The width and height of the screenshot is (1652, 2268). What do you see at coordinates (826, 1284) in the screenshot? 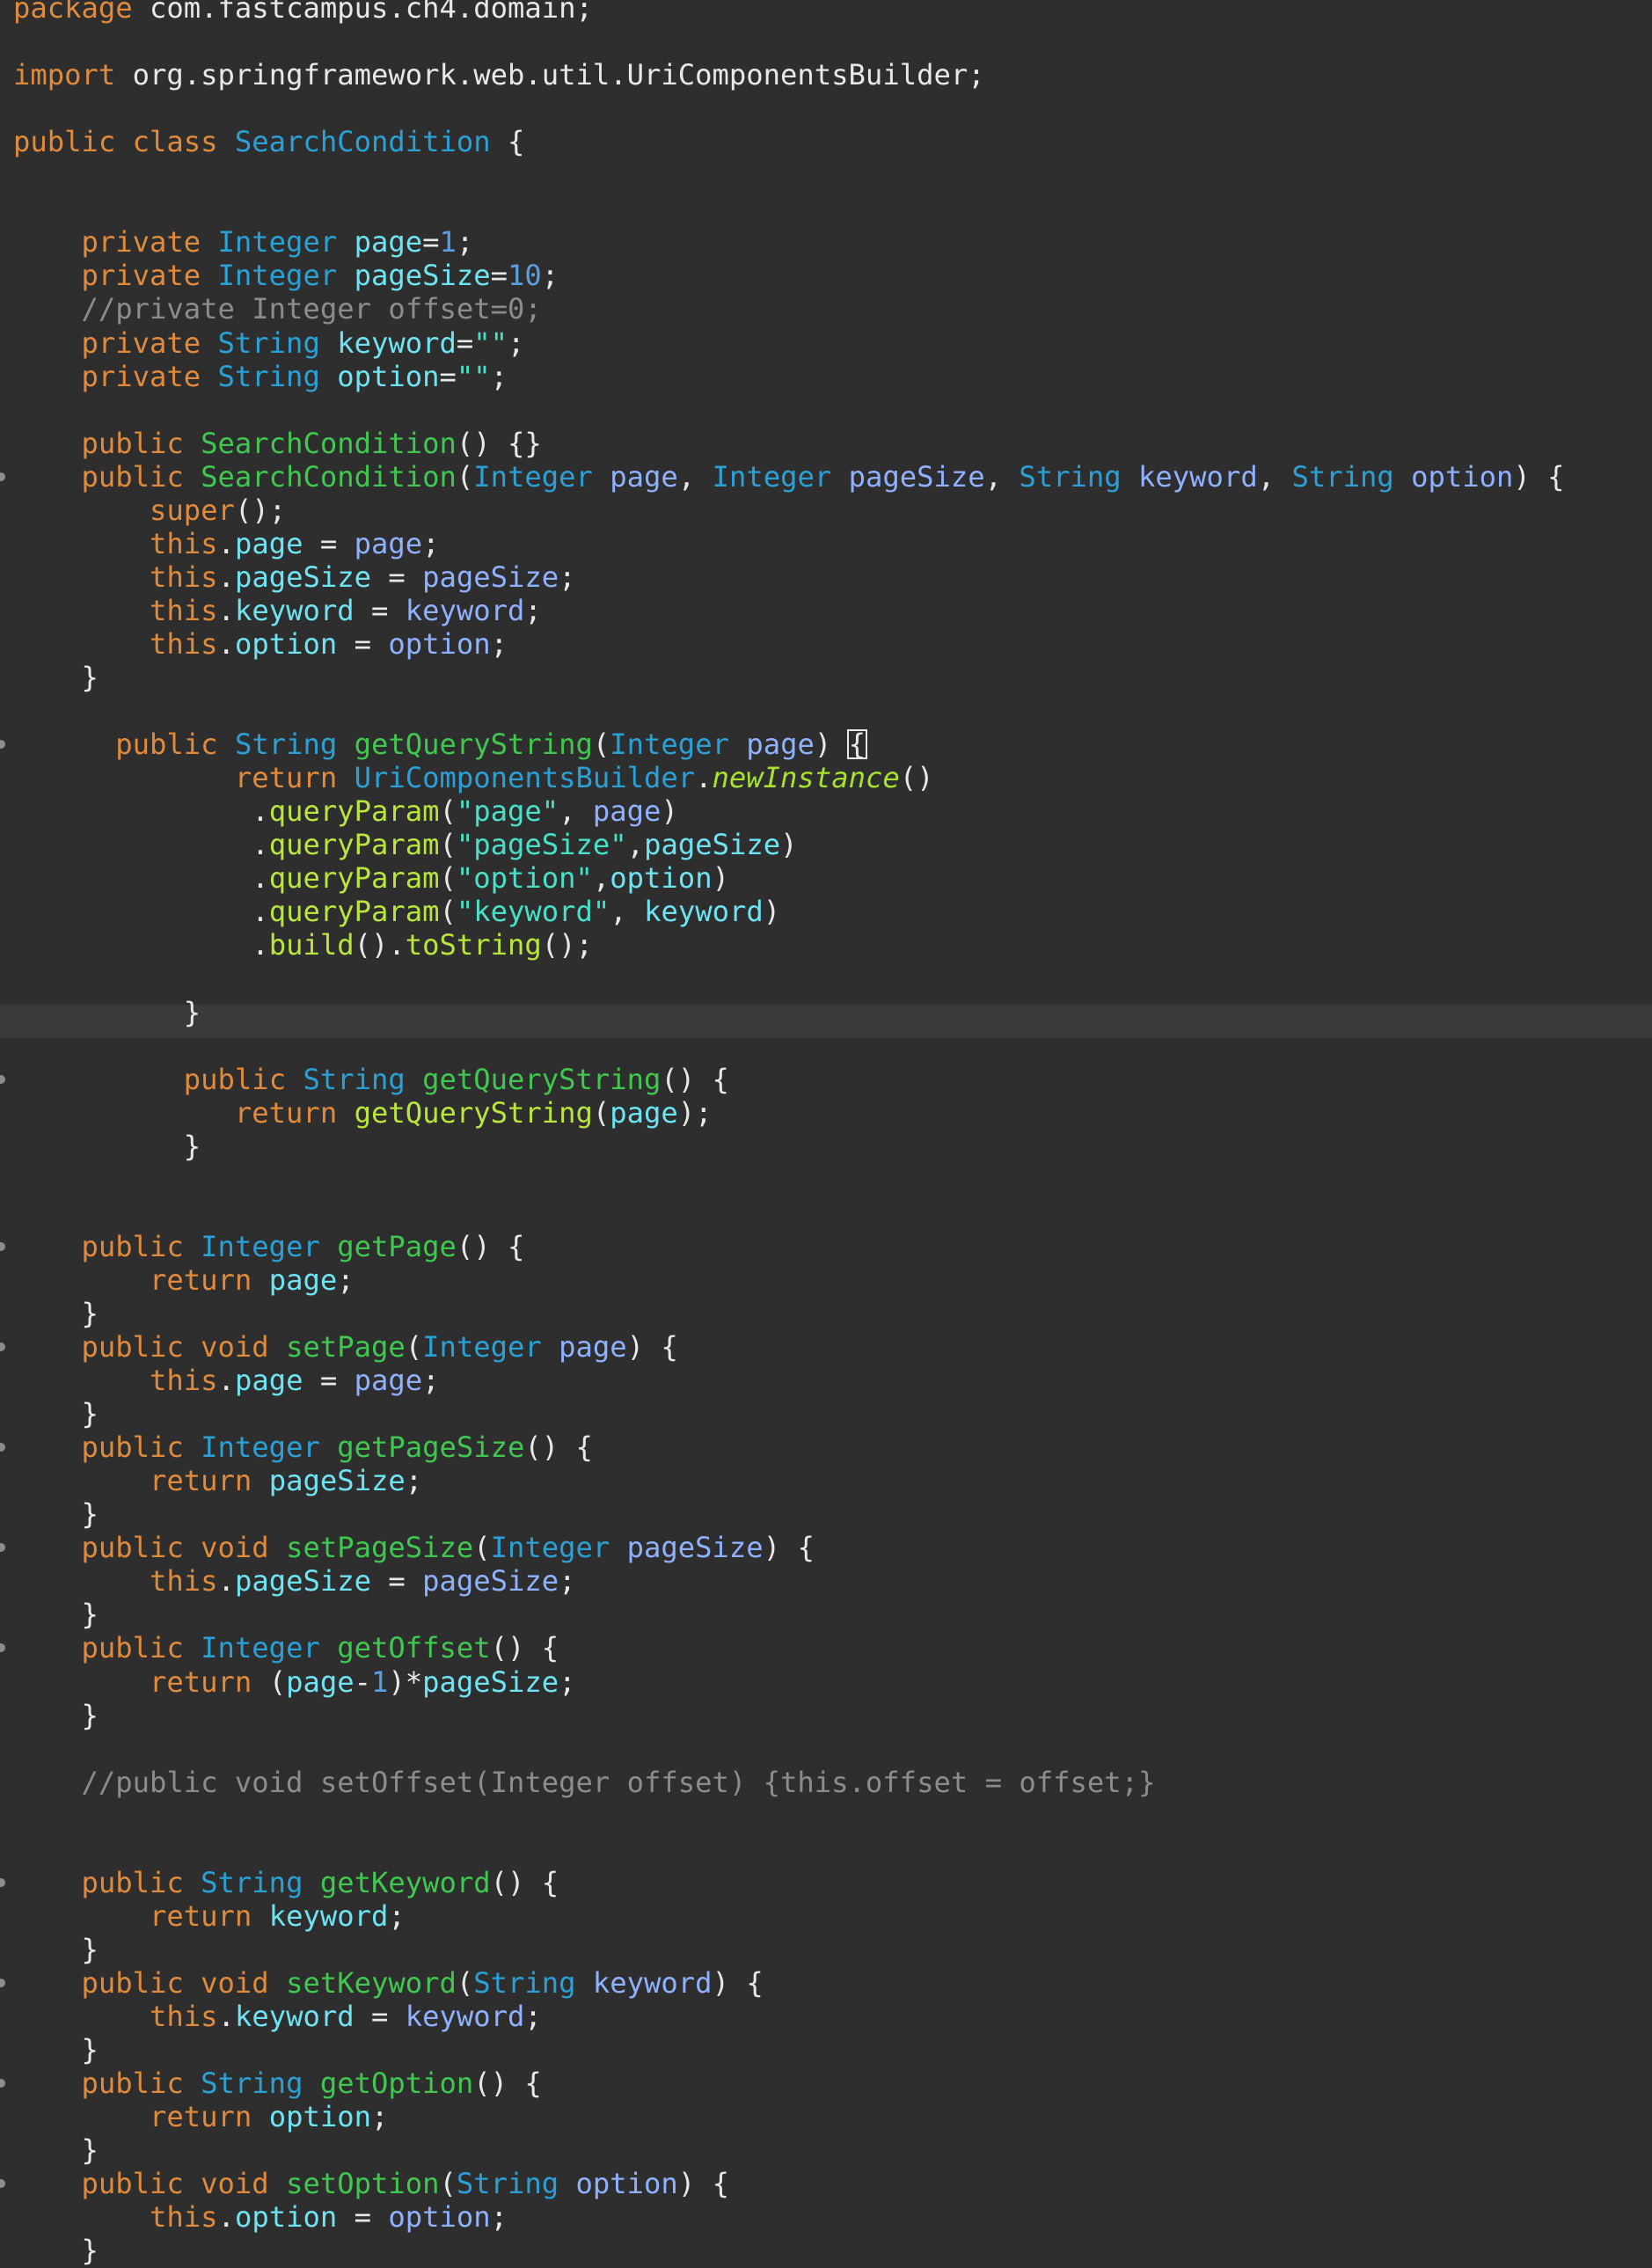
I see `code-line: return page;` at bounding box center [826, 1284].